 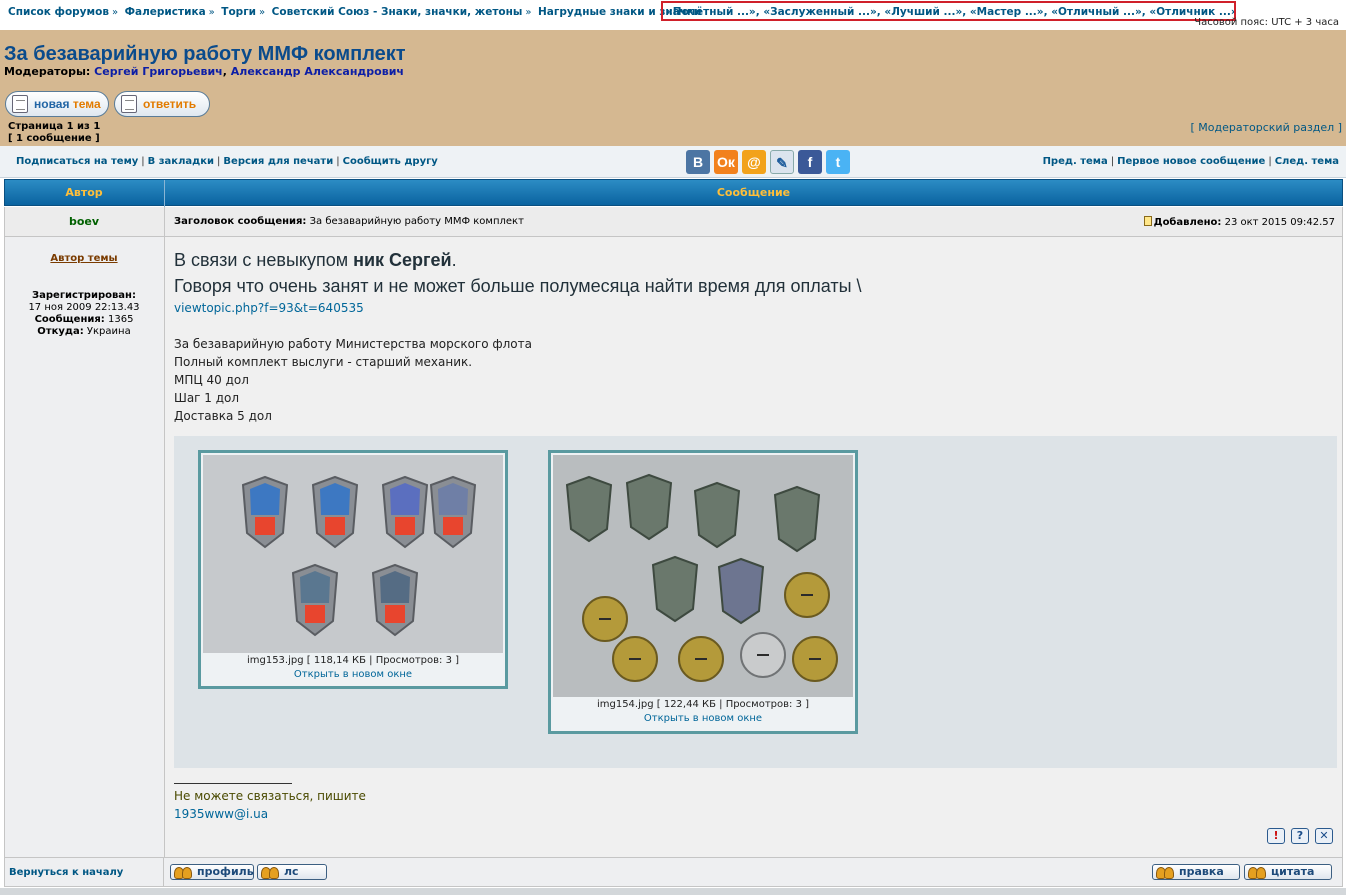 I want to click on pagination-info: Страница 1 из 1 [ 1 сообщение ], so click(x=54, y=133).